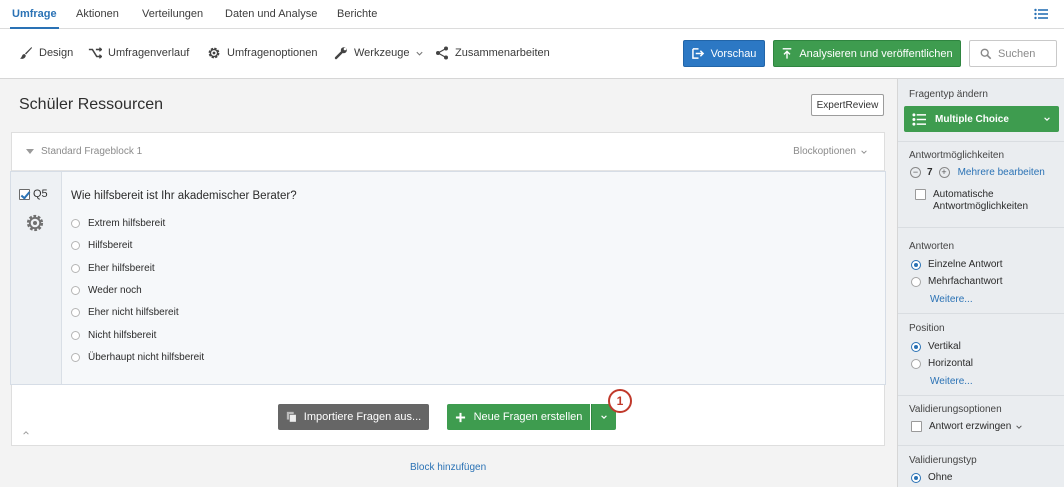  I want to click on question-type-select: Multiple Choice, so click(981, 119).